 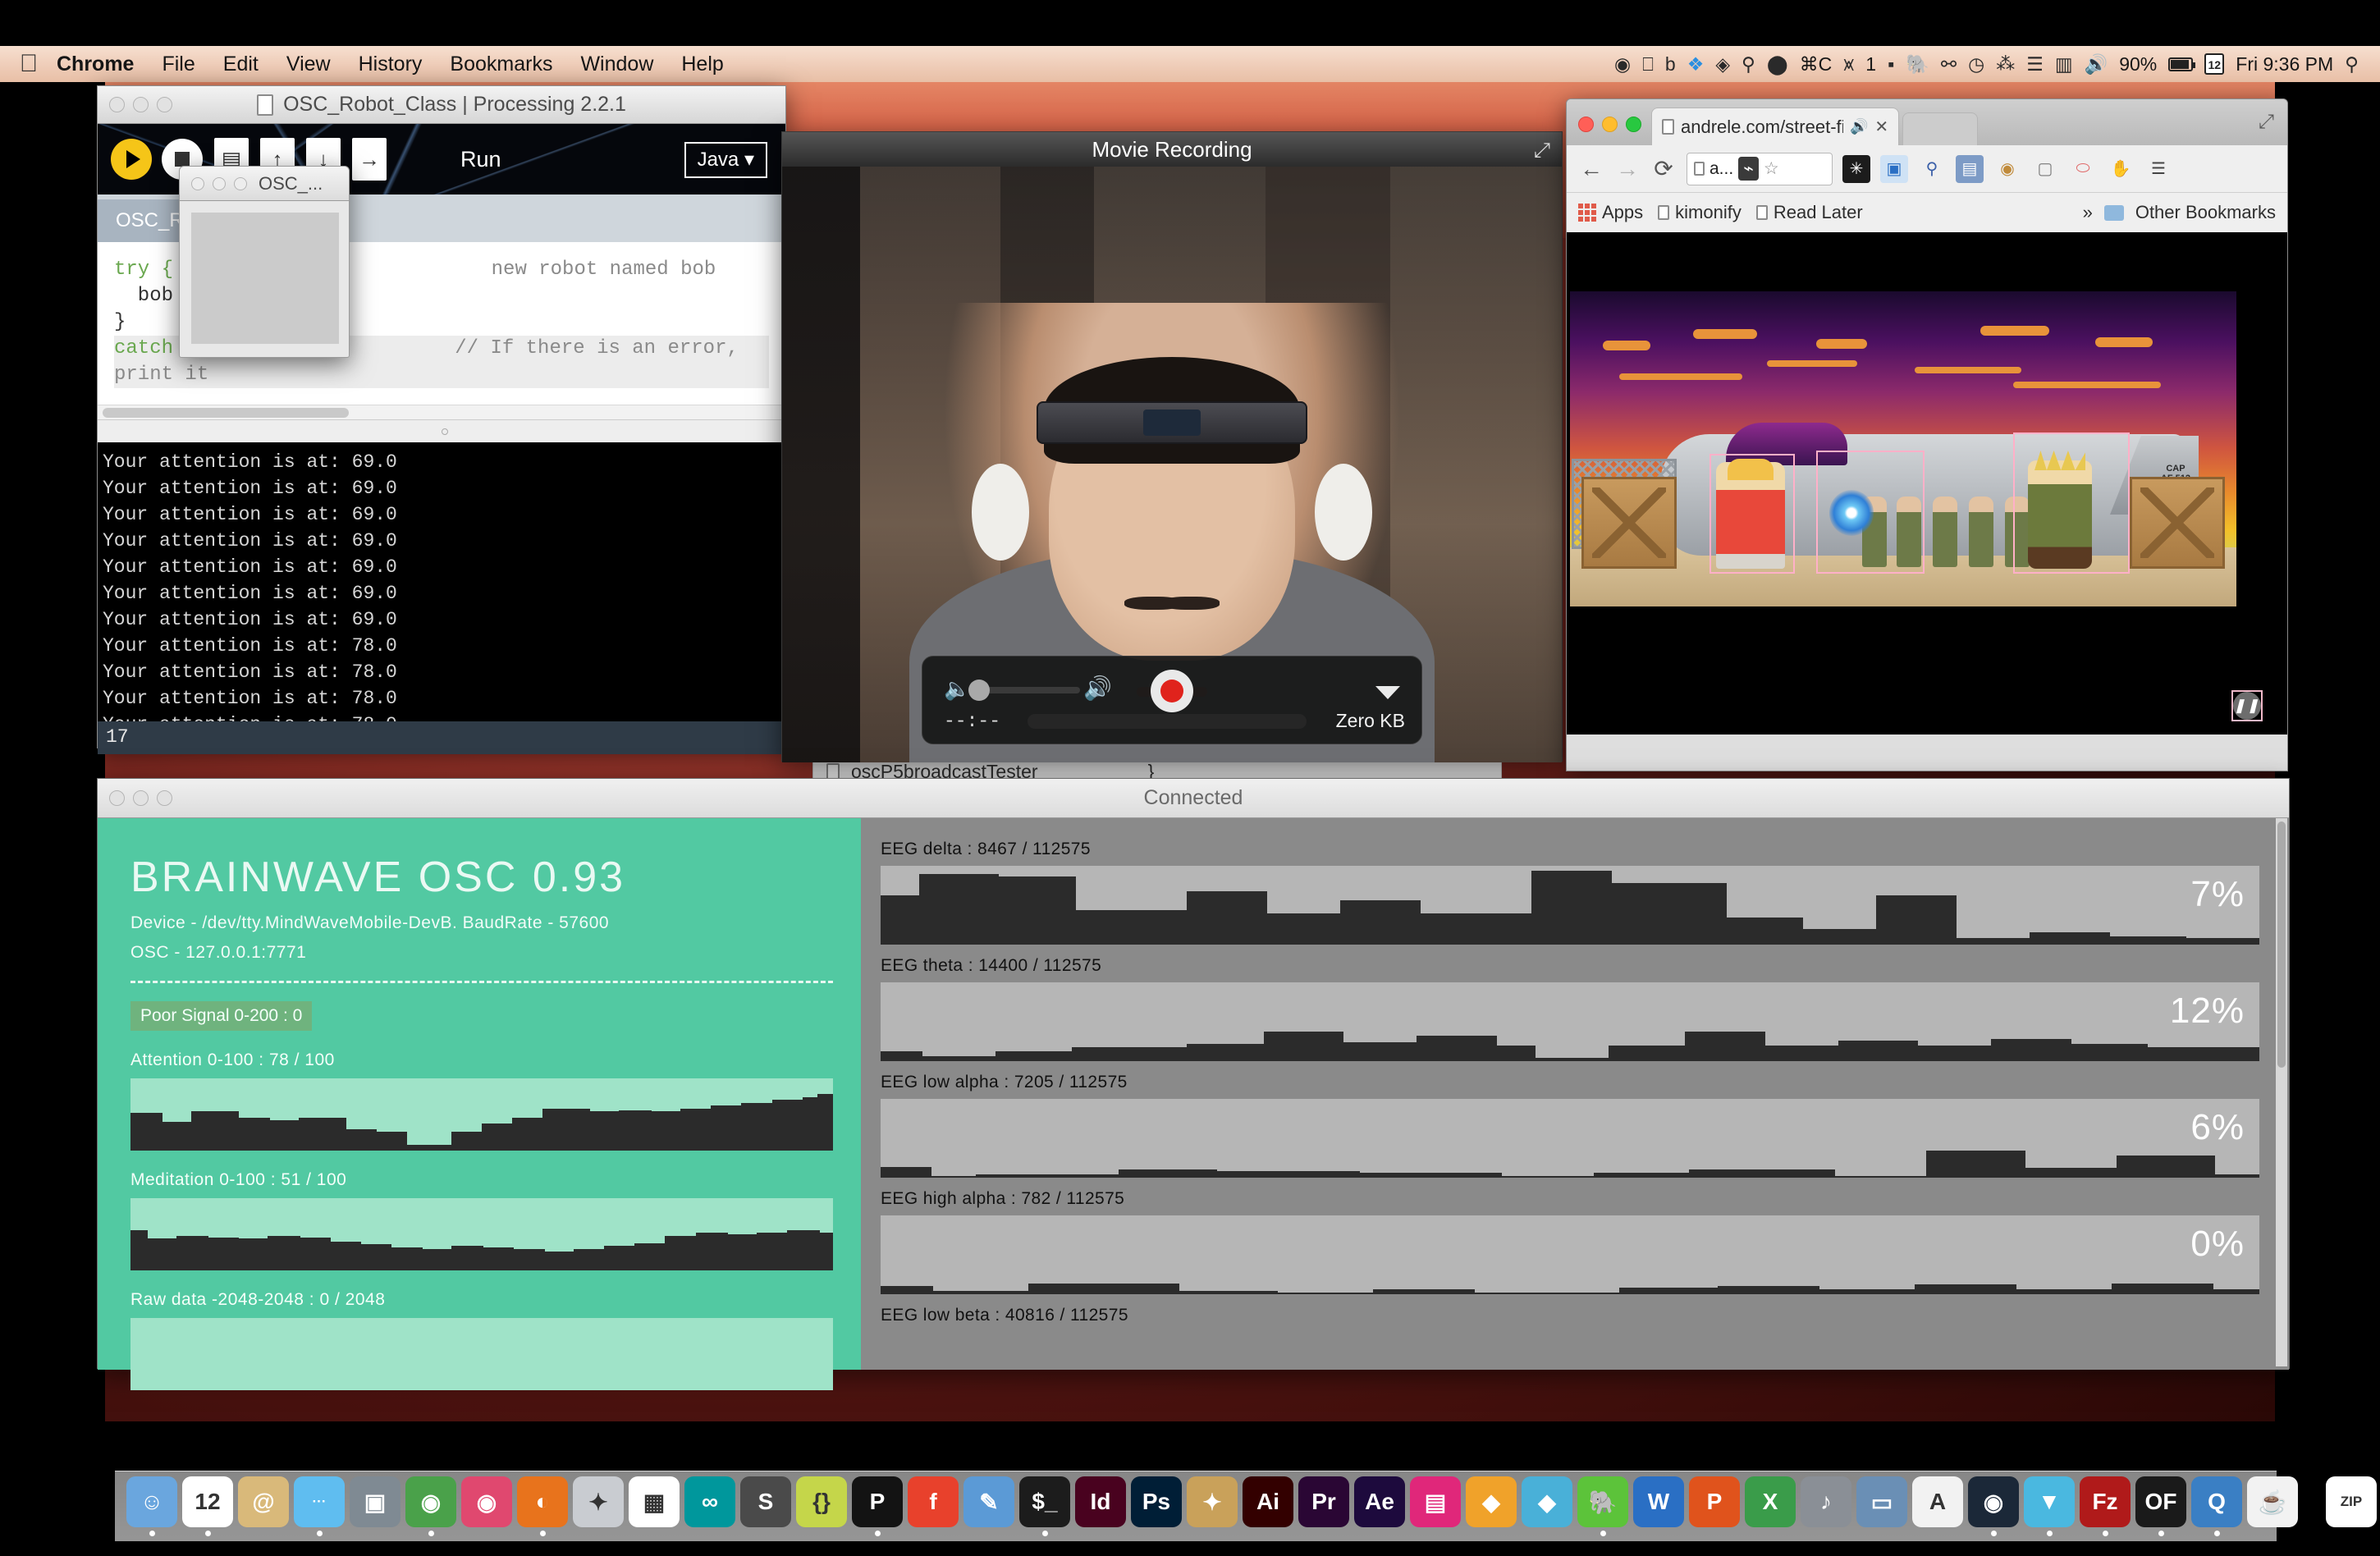 What do you see at coordinates (2205, 212) in the screenshot?
I see `other-bookmarks-label: Other Bookmarks` at bounding box center [2205, 212].